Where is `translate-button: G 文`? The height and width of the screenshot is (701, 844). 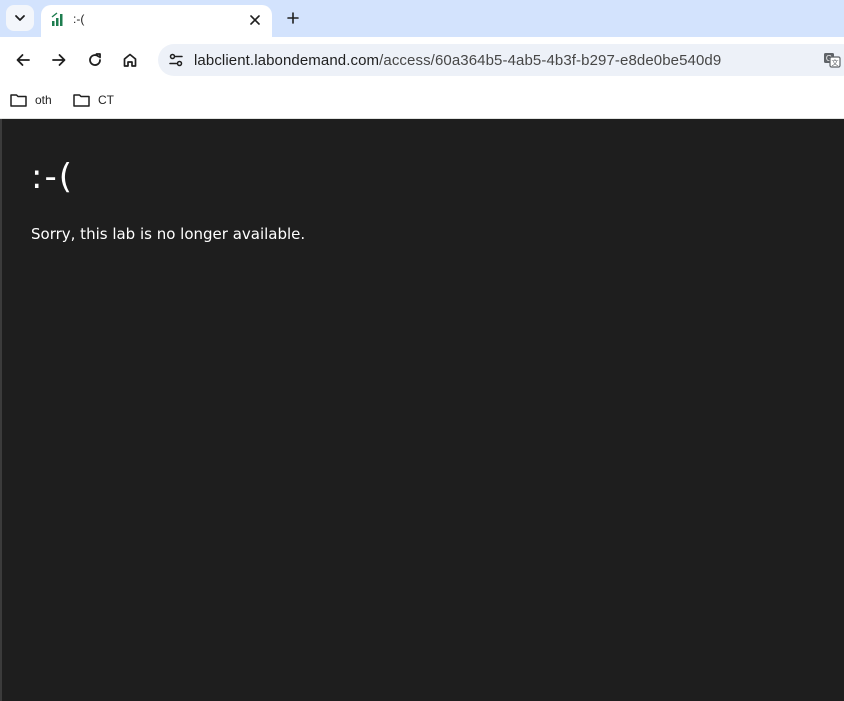 translate-button: G 文 is located at coordinates (832, 60).